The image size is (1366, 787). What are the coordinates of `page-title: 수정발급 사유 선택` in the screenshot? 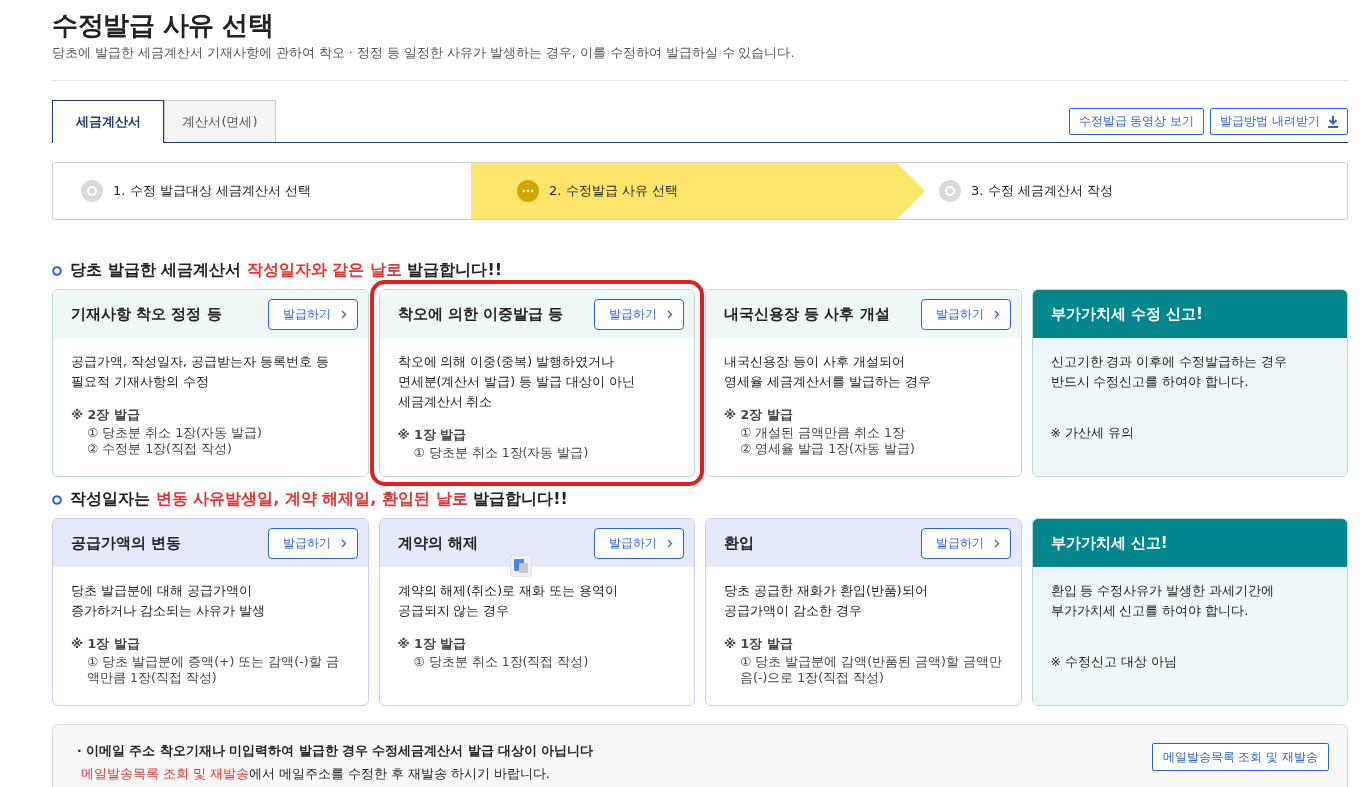 It's located at (163, 25).